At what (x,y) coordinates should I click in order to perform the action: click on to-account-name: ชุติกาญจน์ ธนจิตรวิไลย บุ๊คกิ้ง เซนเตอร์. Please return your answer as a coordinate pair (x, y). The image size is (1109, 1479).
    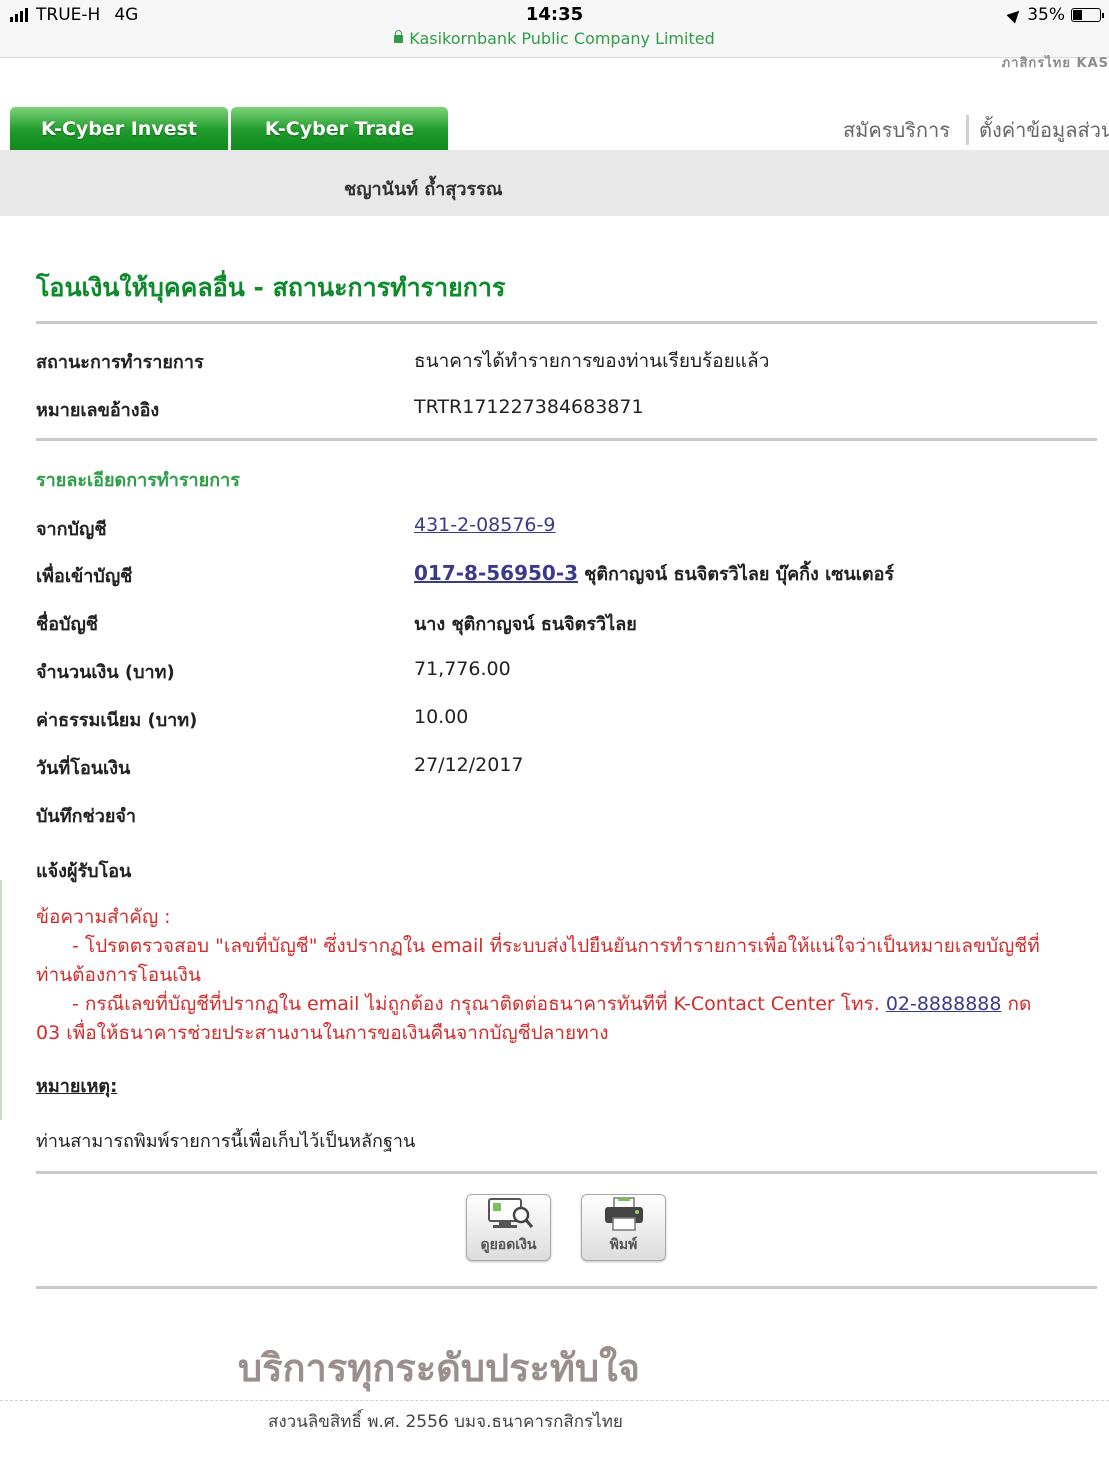
    Looking at the image, I should click on (739, 574).